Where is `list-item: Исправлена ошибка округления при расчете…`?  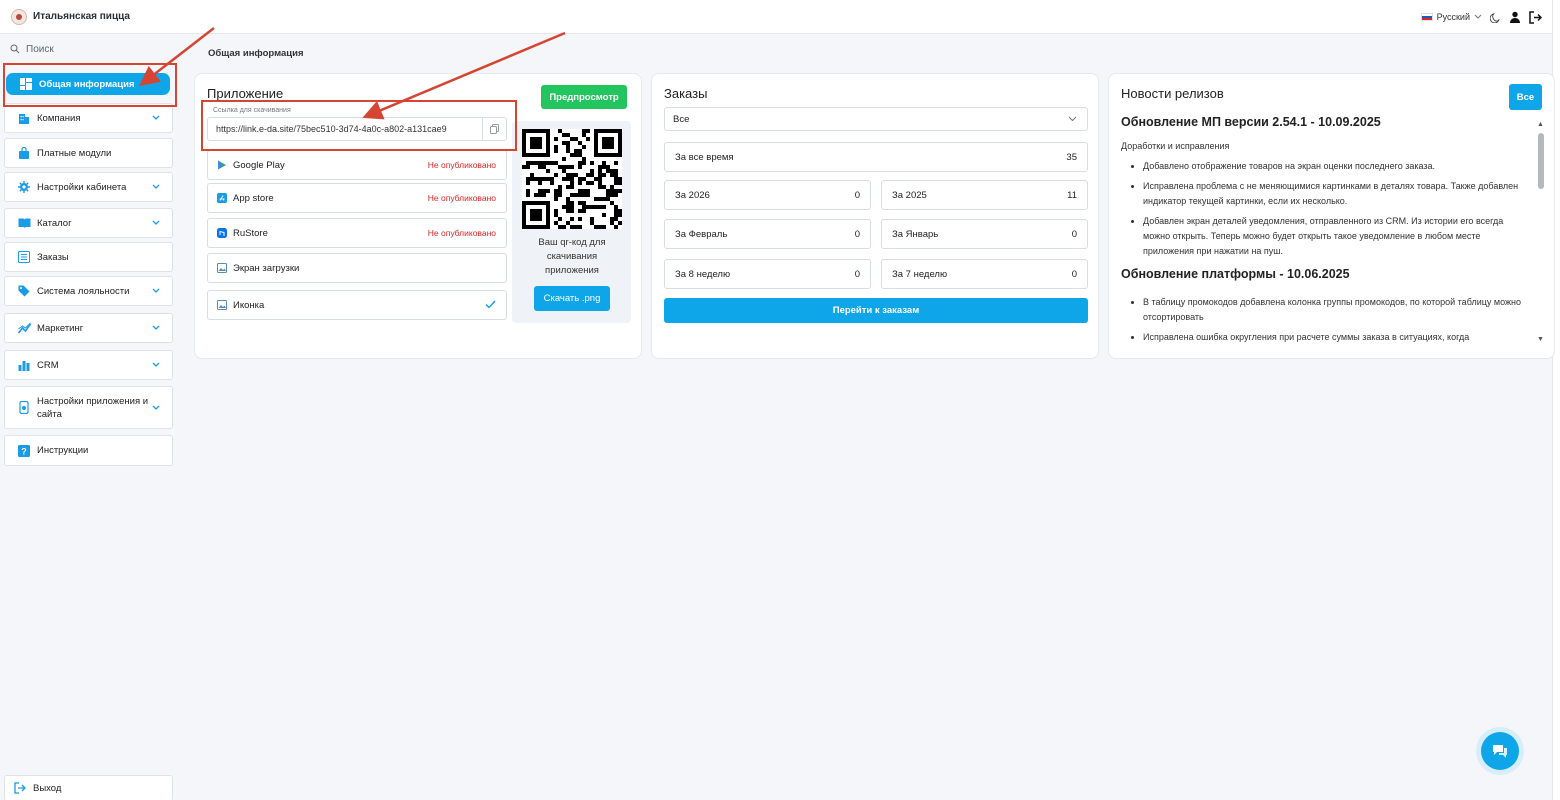
list-item: Исправлена ошибка округления при расчете… is located at coordinates (1333, 336).